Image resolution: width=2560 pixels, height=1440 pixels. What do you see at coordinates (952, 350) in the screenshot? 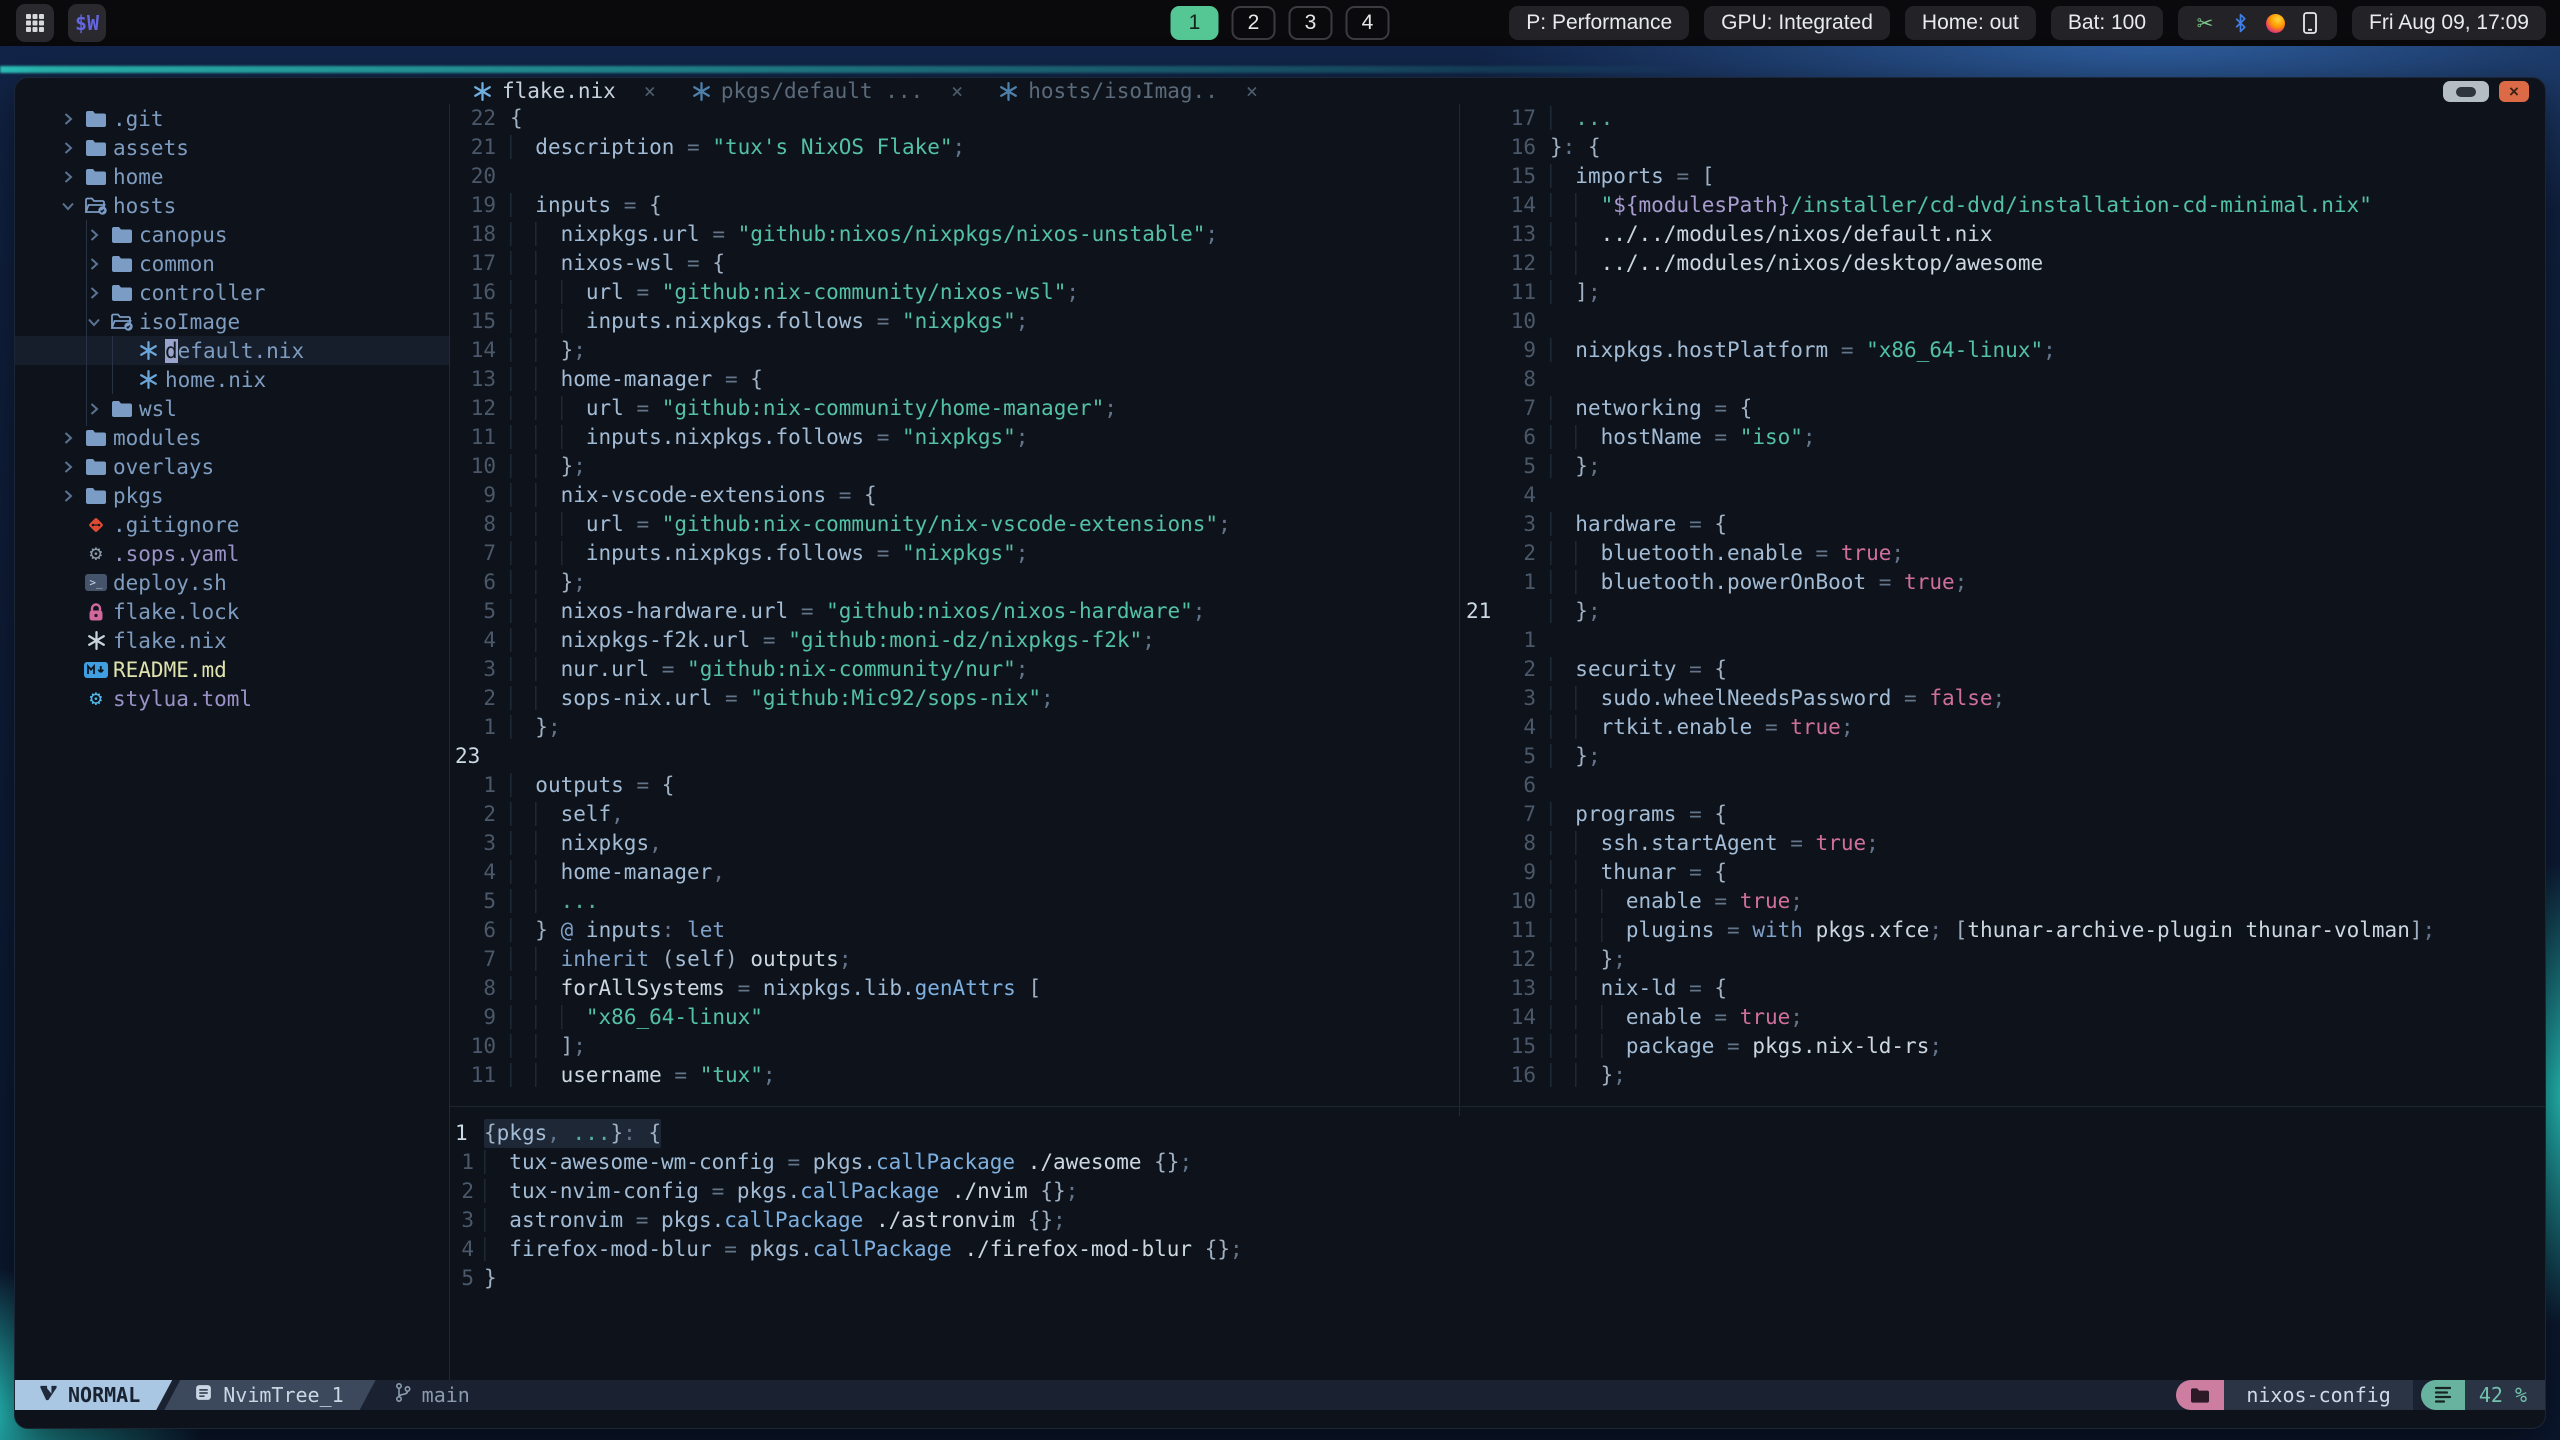
I see `code-line: 14 };` at bounding box center [952, 350].